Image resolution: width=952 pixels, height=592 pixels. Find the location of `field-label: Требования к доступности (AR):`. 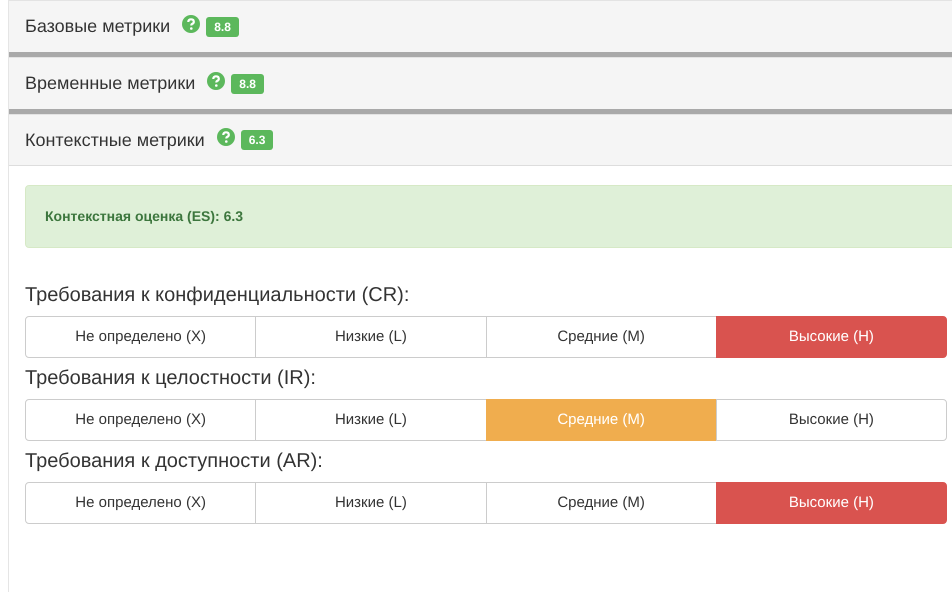

field-label: Требования к доступности (AR): is located at coordinates (174, 461).